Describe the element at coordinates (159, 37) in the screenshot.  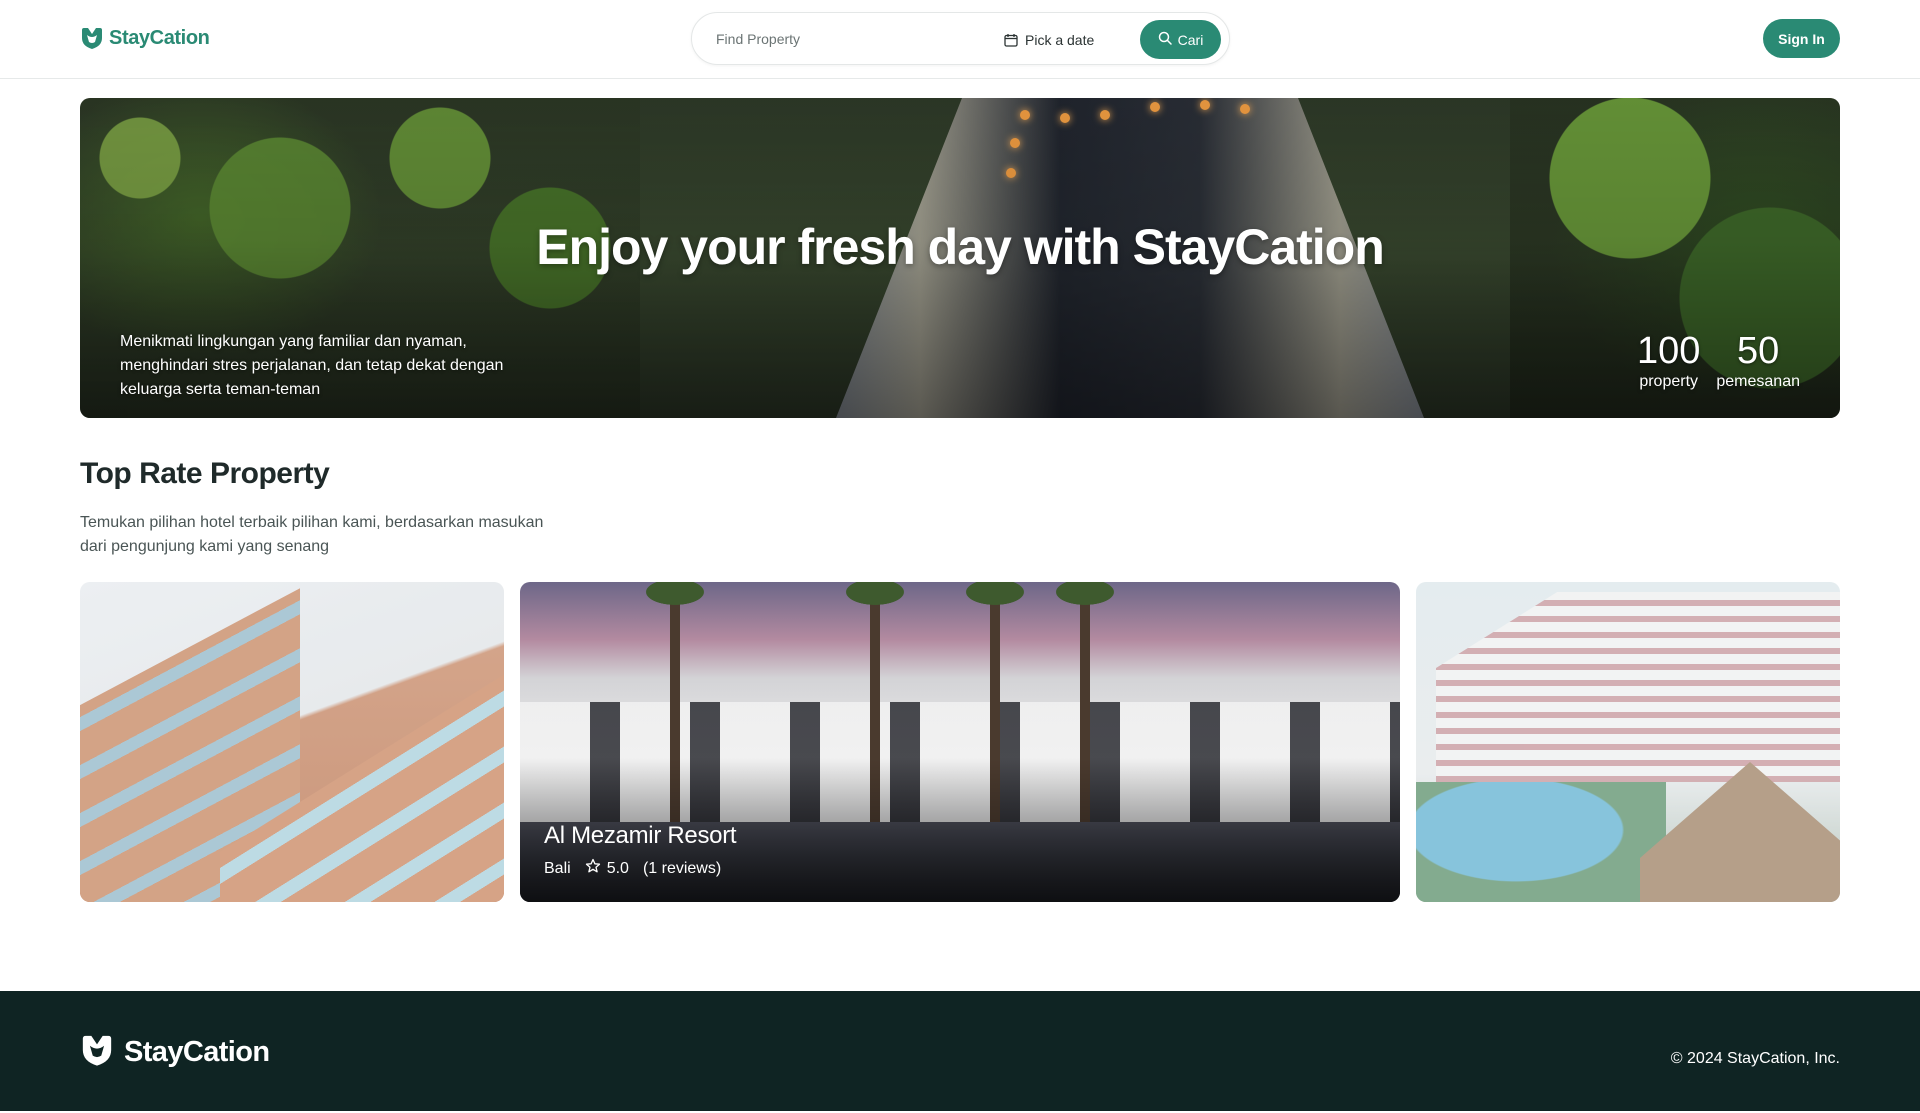
I see `brand-name: StayCation` at that location.